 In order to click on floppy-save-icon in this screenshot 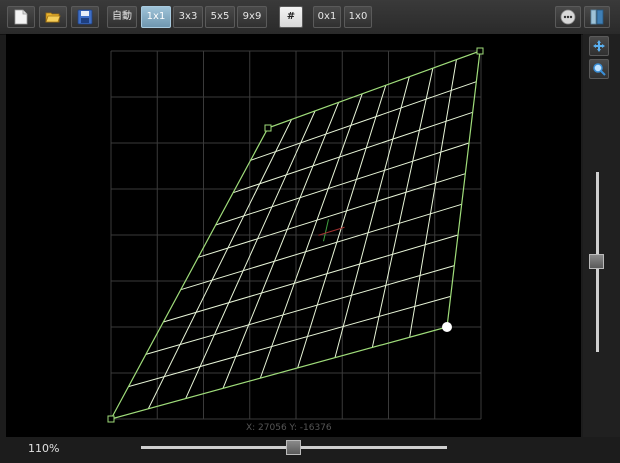, I will do `click(85, 17)`.